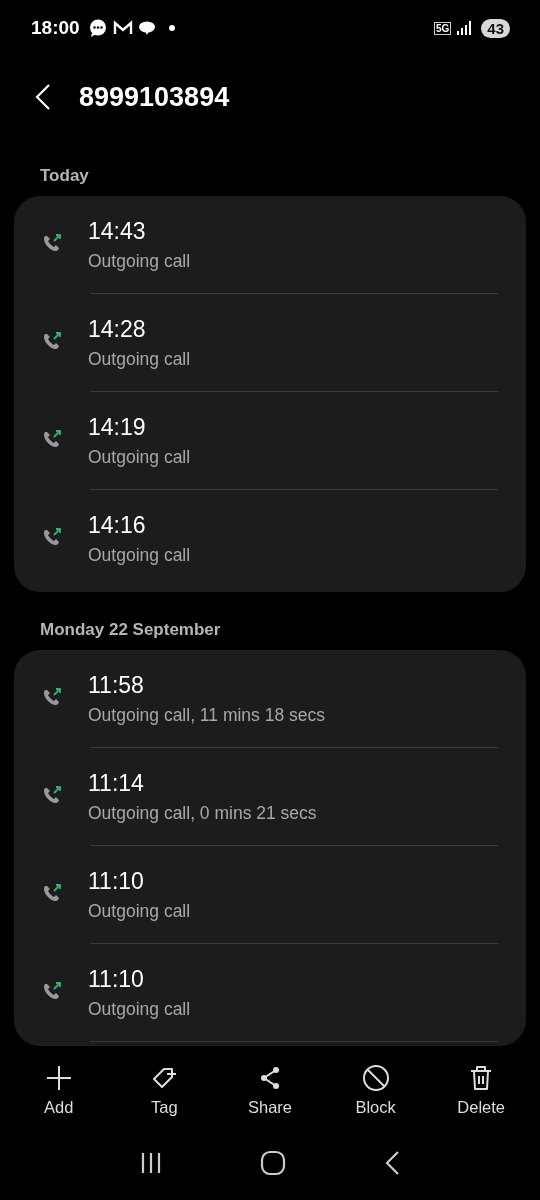 This screenshot has height=1200, width=540. What do you see at coordinates (442, 28) in the screenshot?
I see `network-label: 5G` at bounding box center [442, 28].